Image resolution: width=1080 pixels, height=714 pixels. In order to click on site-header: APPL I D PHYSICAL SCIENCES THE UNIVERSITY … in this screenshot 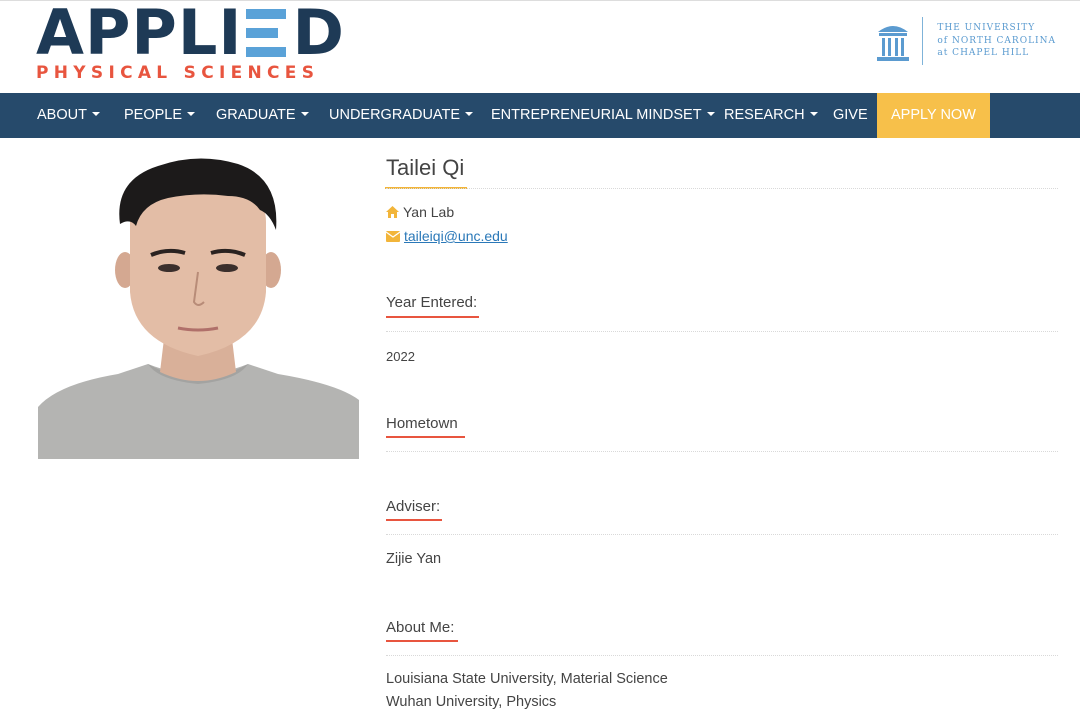, I will do `click(540, 46)`.